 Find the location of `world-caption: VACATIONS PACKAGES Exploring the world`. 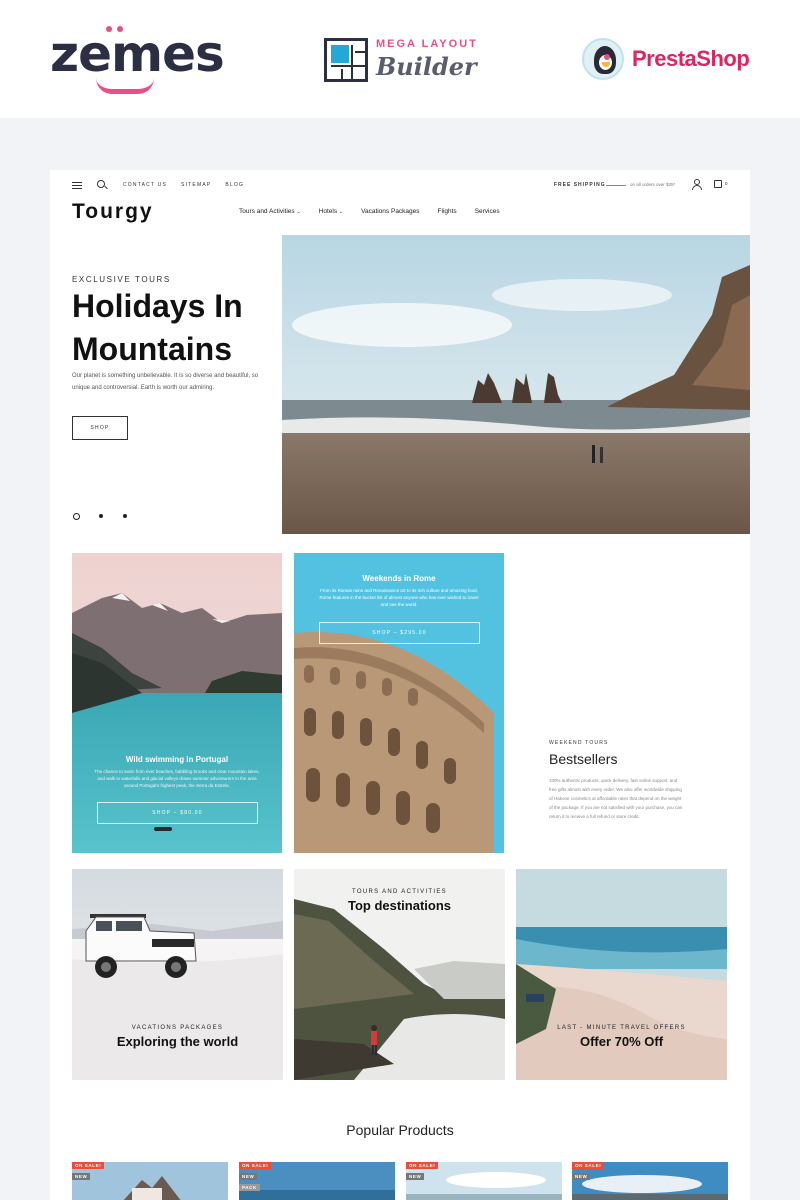

world-caption: VACATIONS PACKAGES Exploring the world is located at coordinates (177, 1037).